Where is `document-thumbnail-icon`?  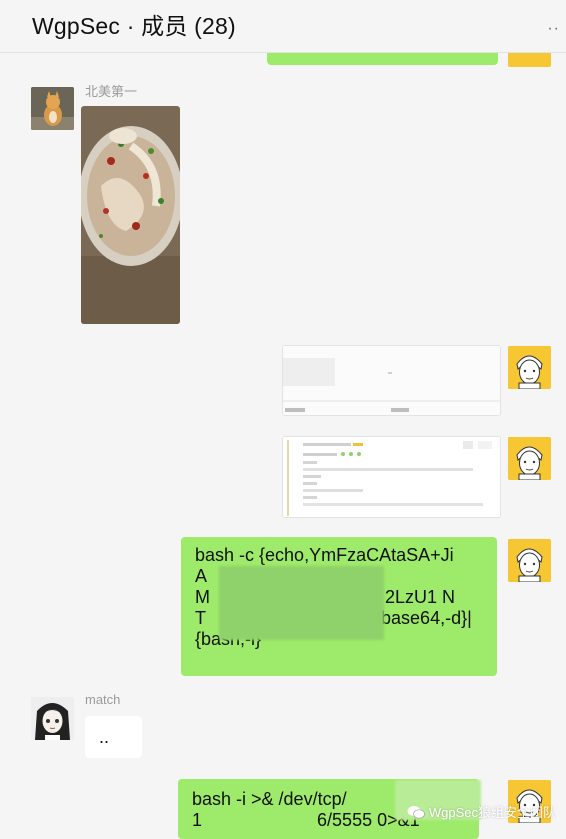
document-thumbnail-icon is located at coordinates (391, 477).